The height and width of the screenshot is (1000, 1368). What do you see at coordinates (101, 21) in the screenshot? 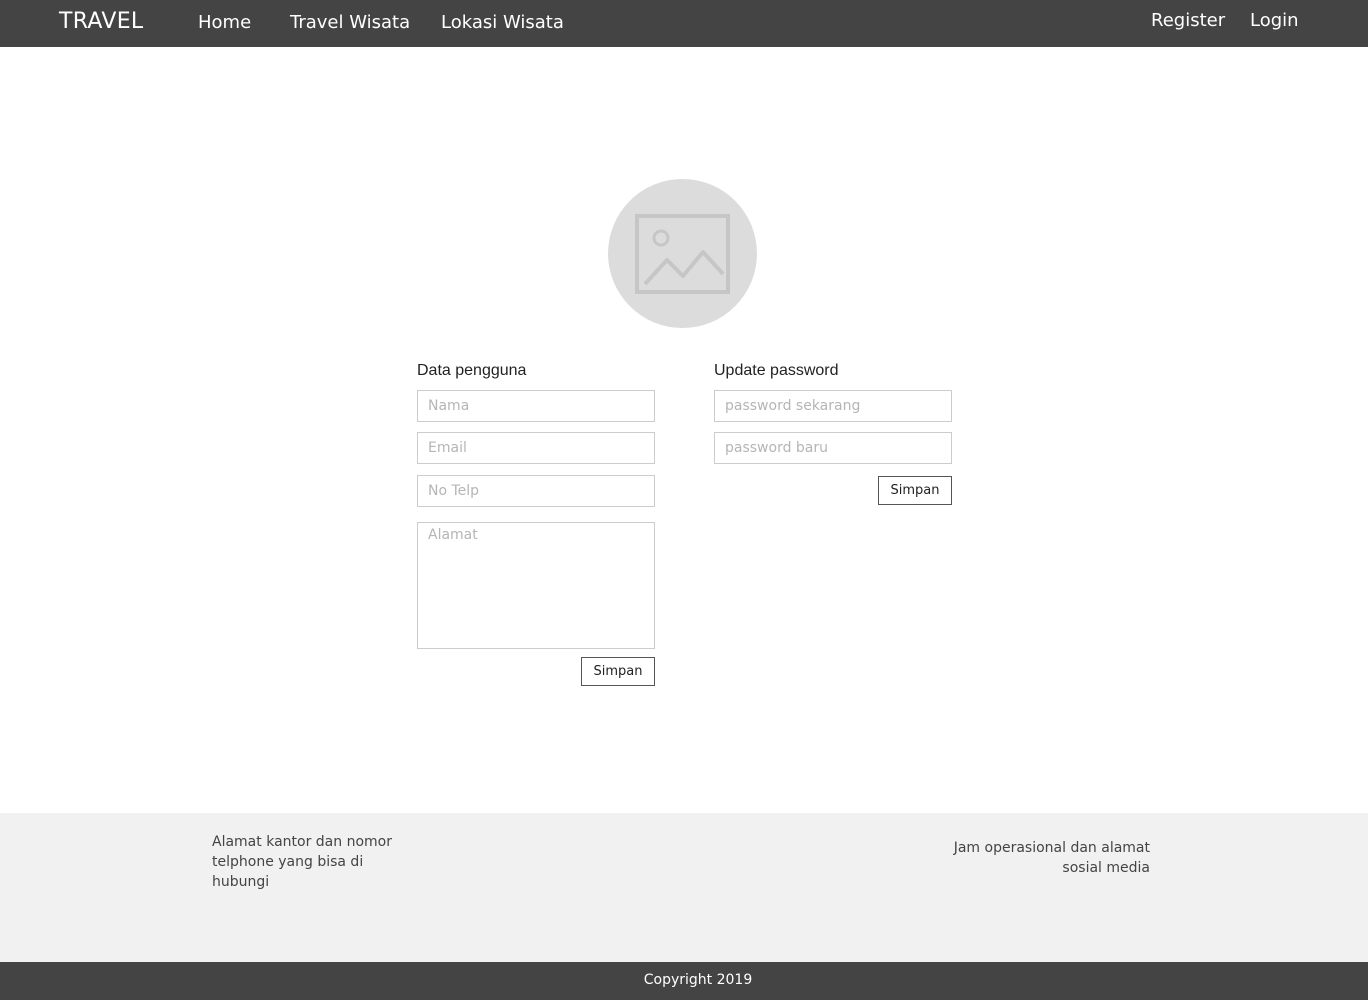
I see `brand-logo: TRAVEL` at bounding box center [101, 21].